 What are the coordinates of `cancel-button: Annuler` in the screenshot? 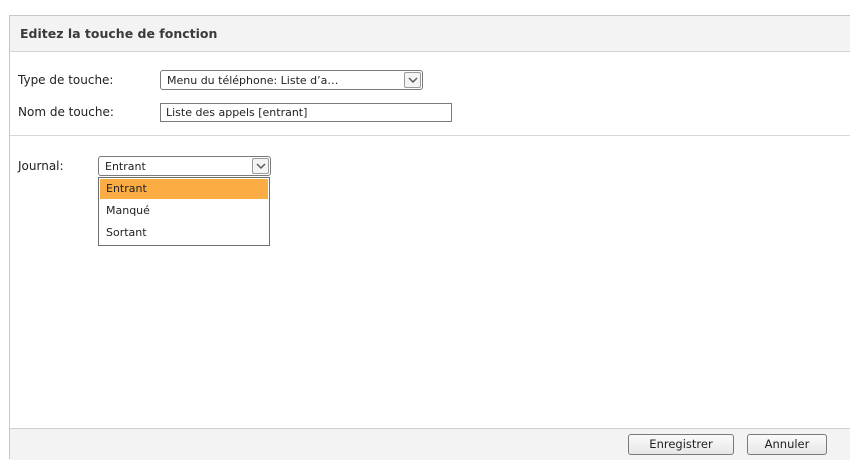 It's located at (787, 444).